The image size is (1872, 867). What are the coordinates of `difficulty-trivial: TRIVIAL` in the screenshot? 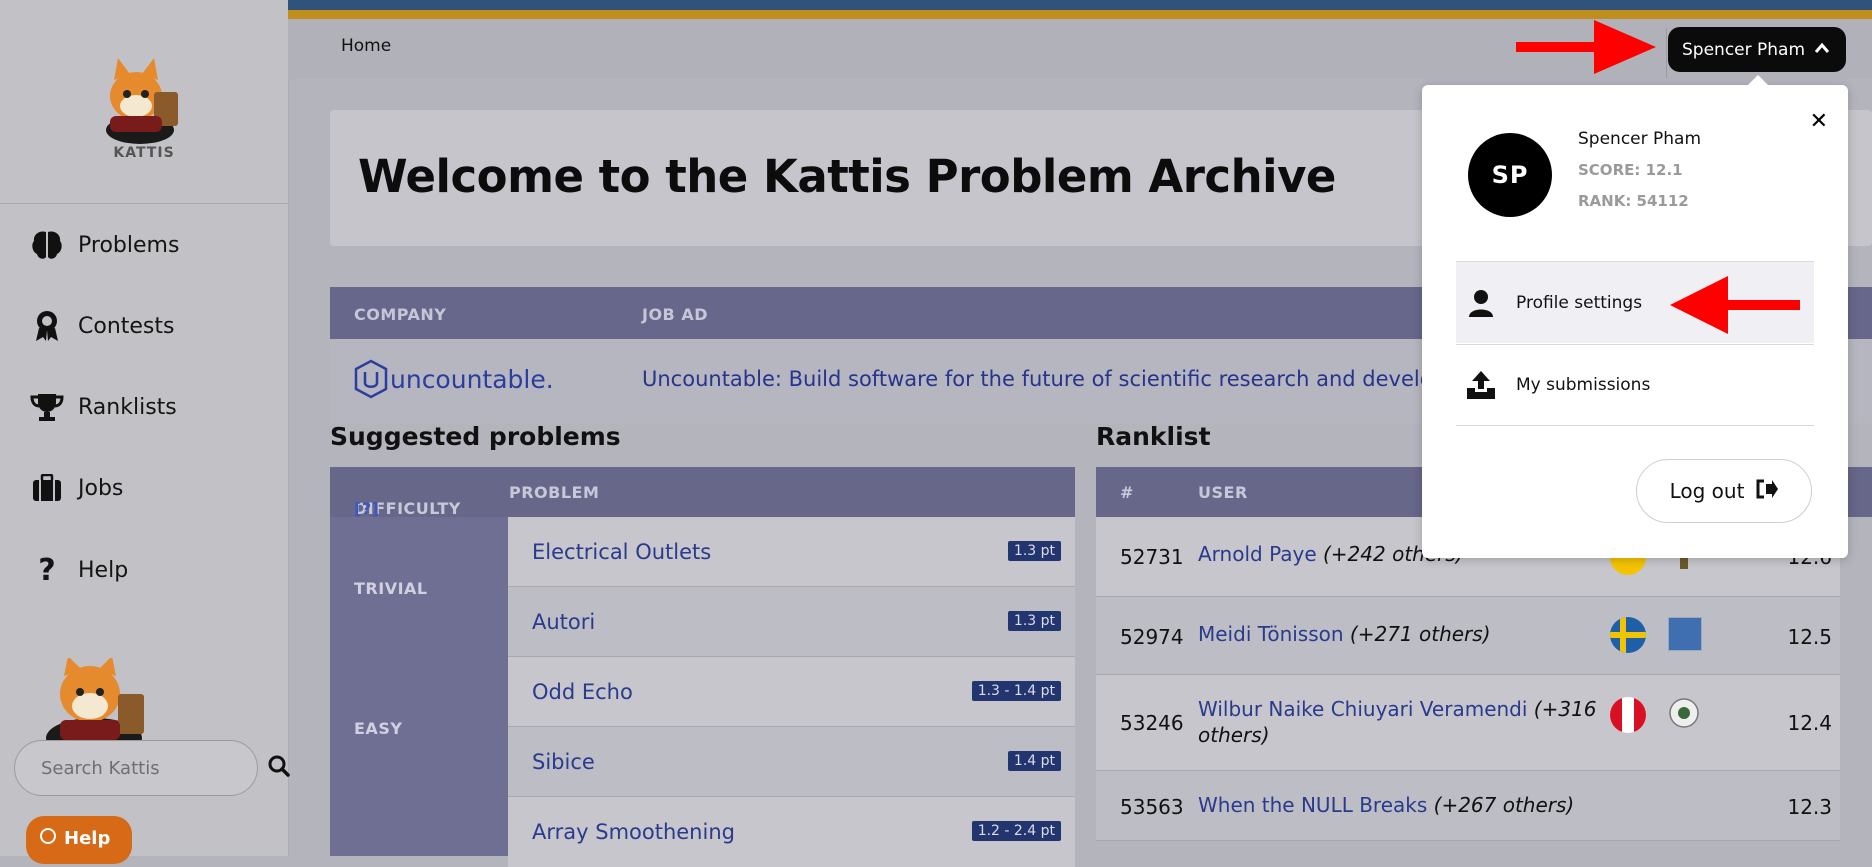 It's located at (391, 588).